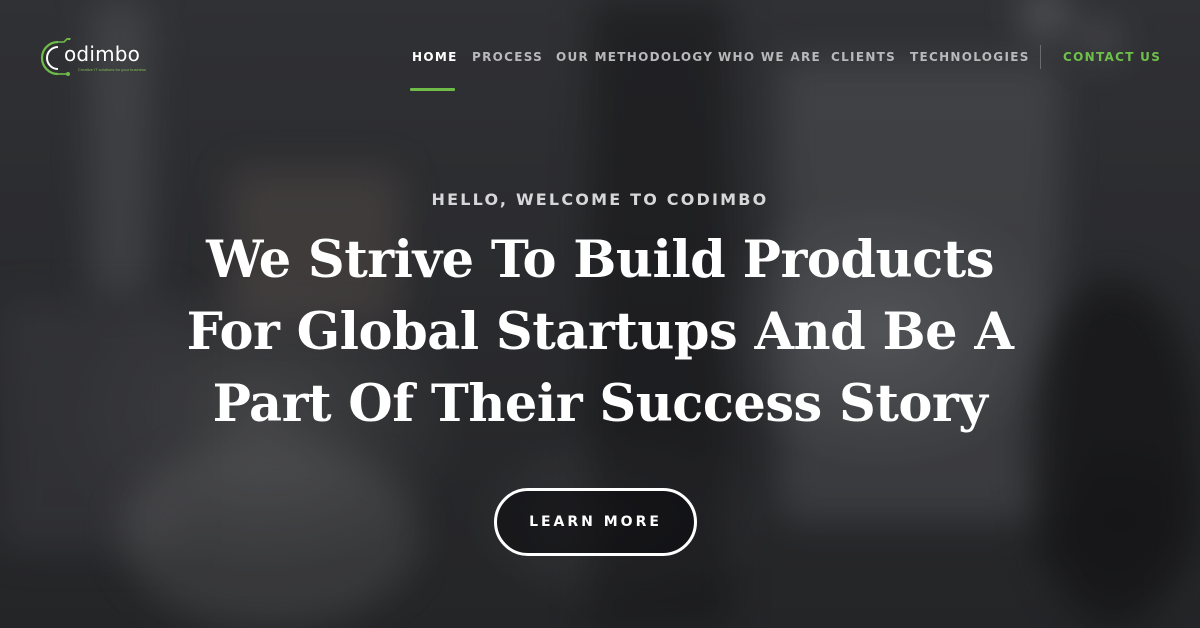 This screenshot has width=1200, height=628. What do you see at coordinates (1040, 57) in the screenshot?
I see `nav-divider` at bounding box center [1040, 57].